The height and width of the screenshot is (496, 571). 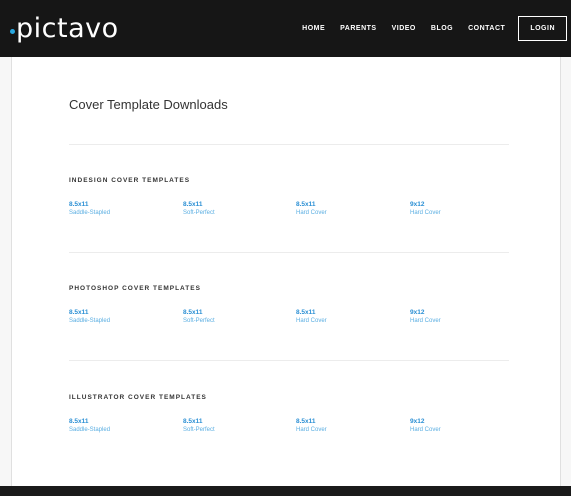 I want to click on template-link-indesign-hard-cover-85x11: 8.5x11 Hard Cover, so click(x=311, y=209).